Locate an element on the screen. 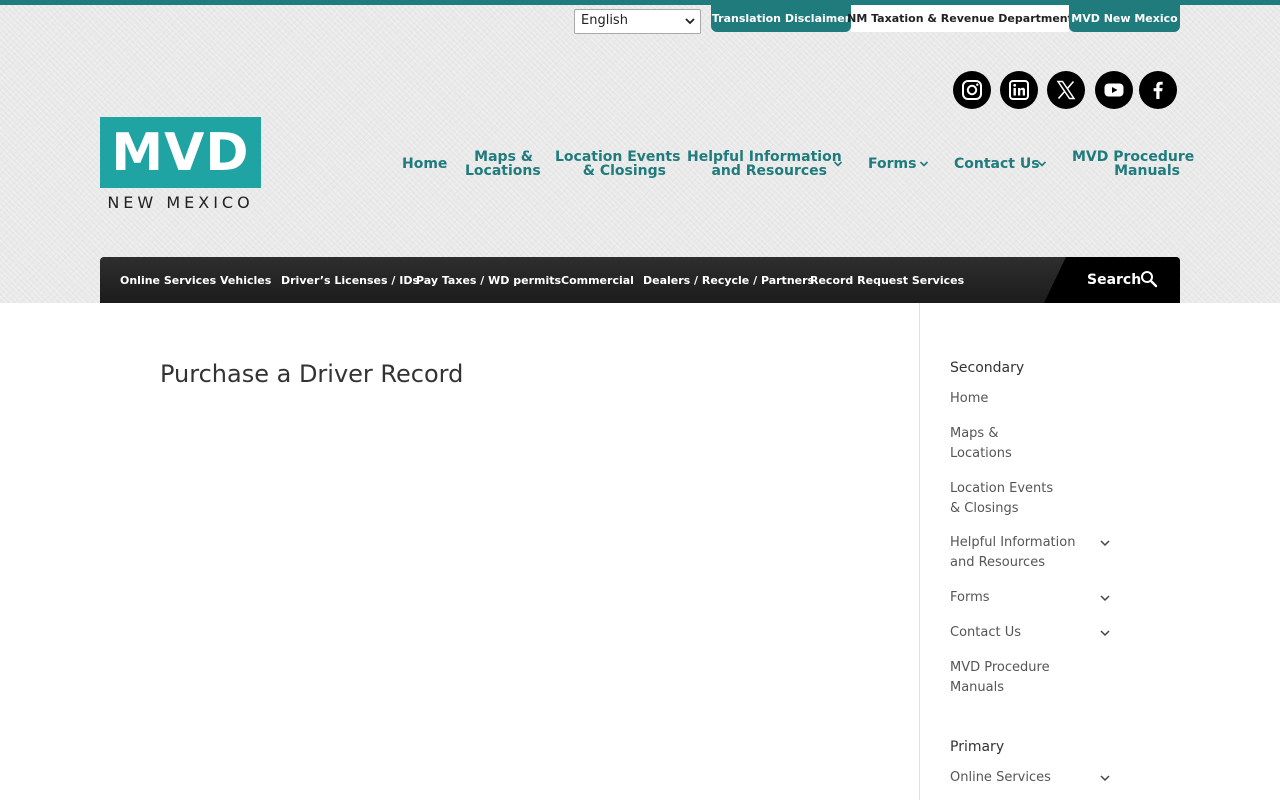 This screenshot has height=800, width=1280. sidebar-item-label: Locations is located at coordinates (981, 453).